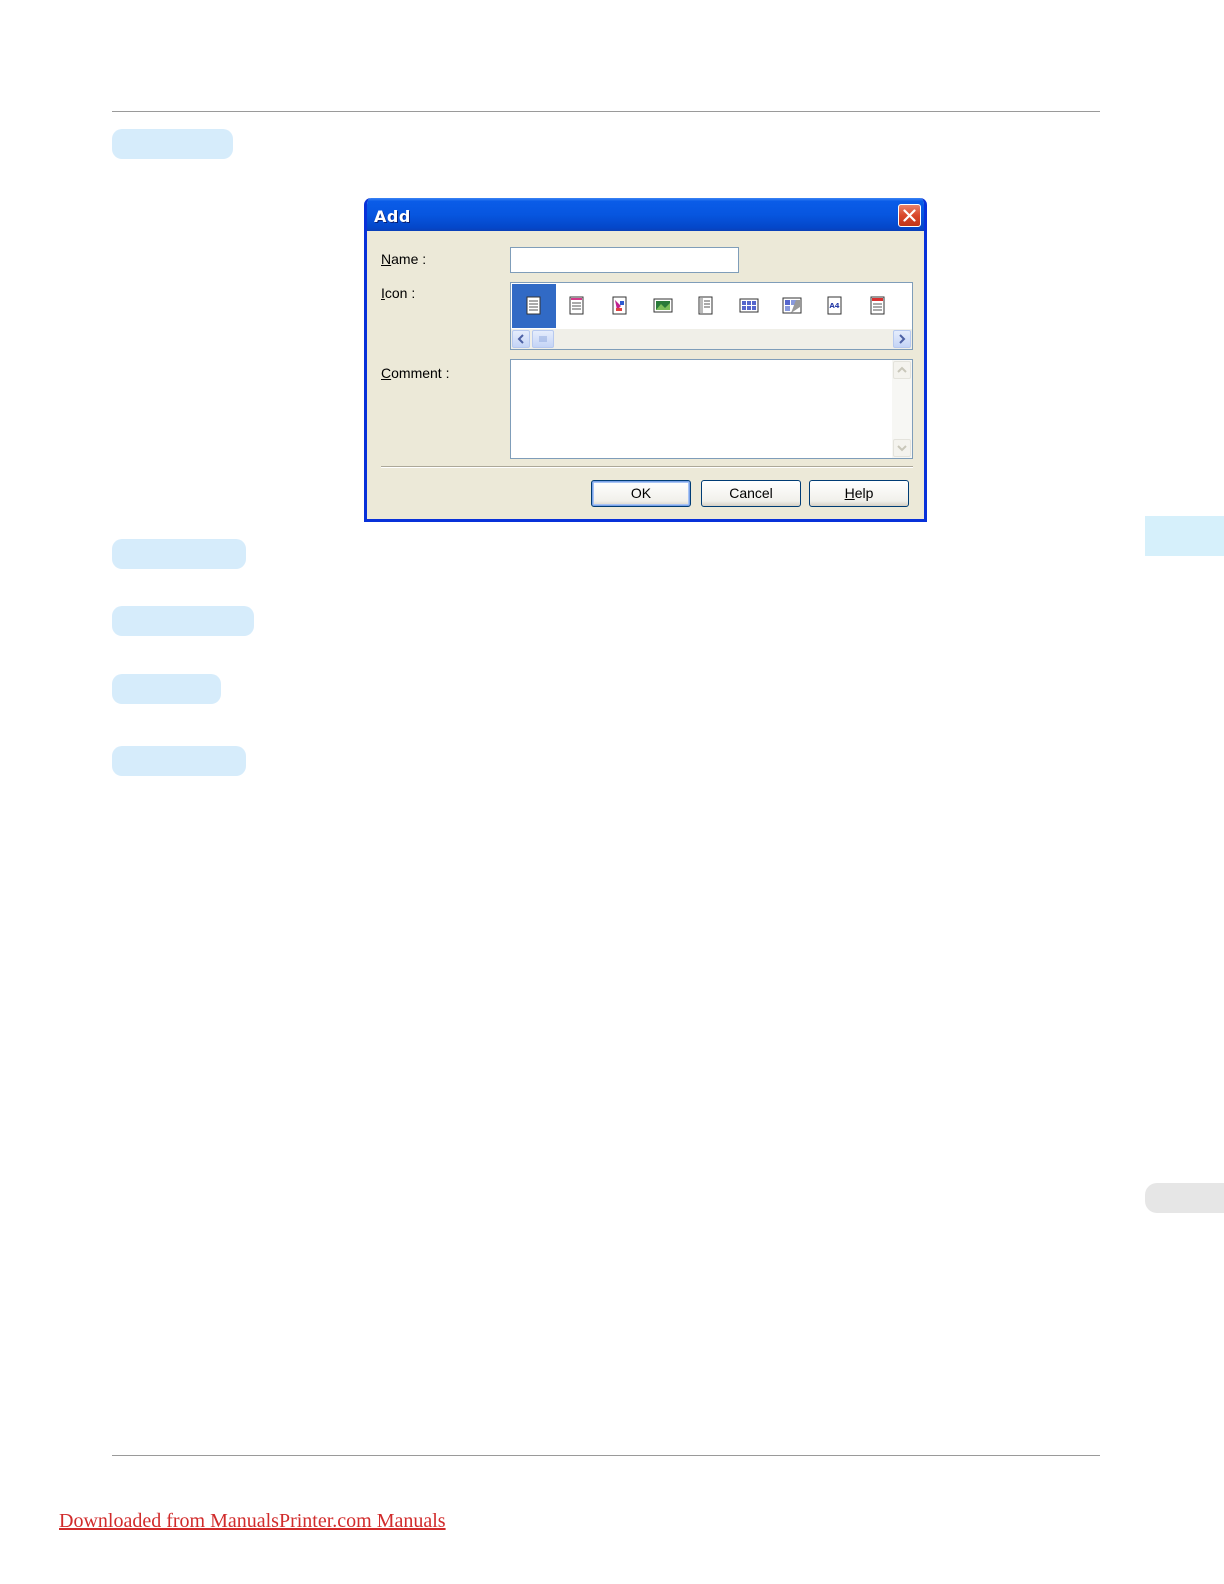 The height and width of the screenshot is (1584, 1224). Describe the element at coordinates (641, 493) in the screenshot. I see `ok-button: OK` at that location.